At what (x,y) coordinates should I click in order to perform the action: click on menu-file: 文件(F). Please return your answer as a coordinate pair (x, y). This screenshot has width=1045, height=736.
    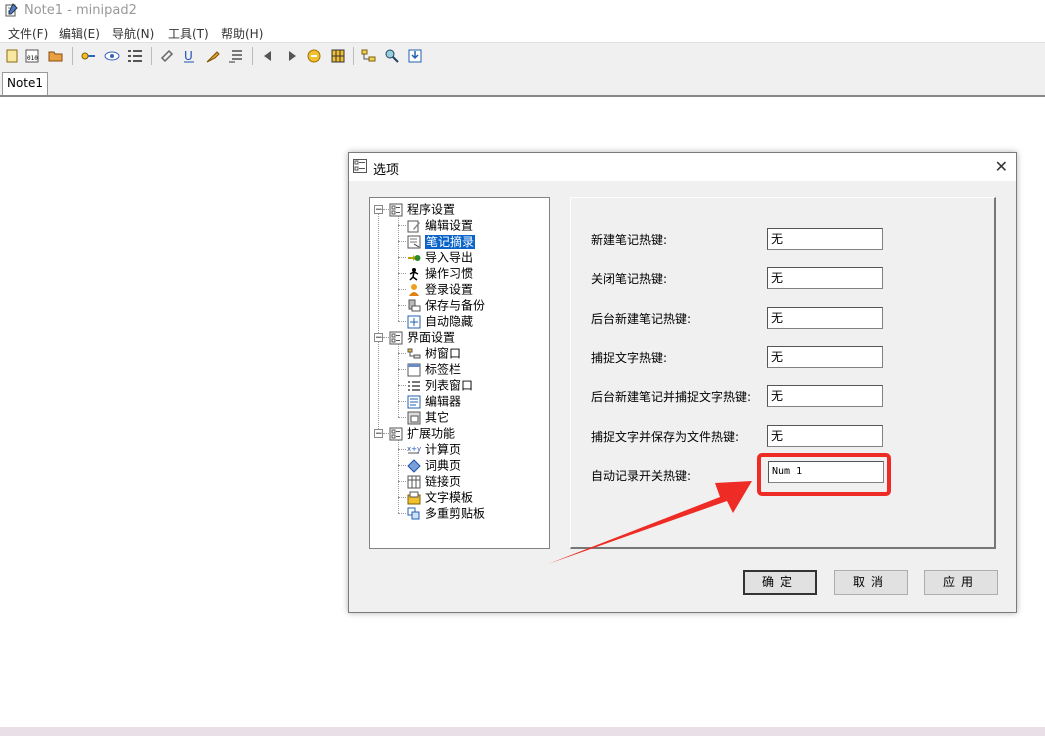
    Looking at the image, I should click on (28, 33).